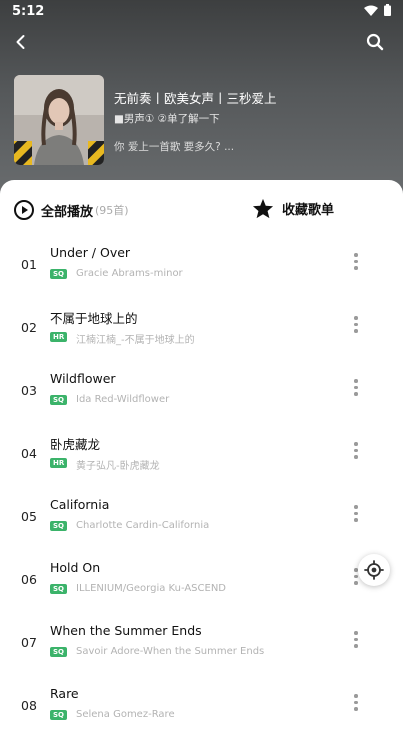  I want to click on play-circle-icon, so click(24, 210).